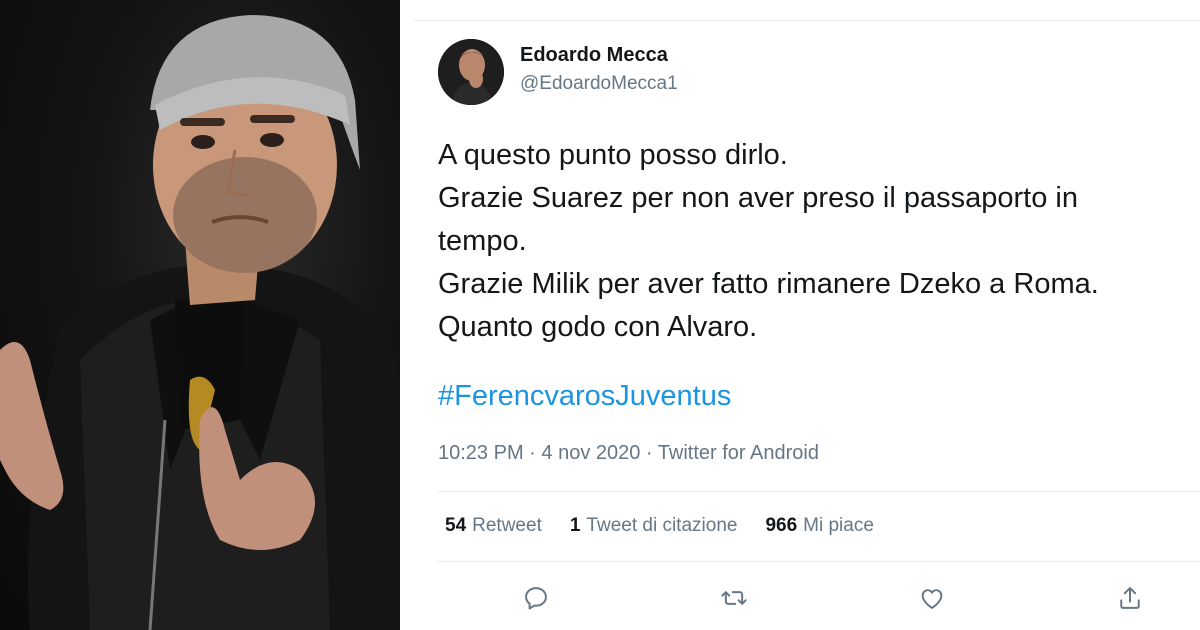 The width and height of the screenshot is (1200, 630). I want to click on like-stat: 966 Mi piace, so click(819, 526).